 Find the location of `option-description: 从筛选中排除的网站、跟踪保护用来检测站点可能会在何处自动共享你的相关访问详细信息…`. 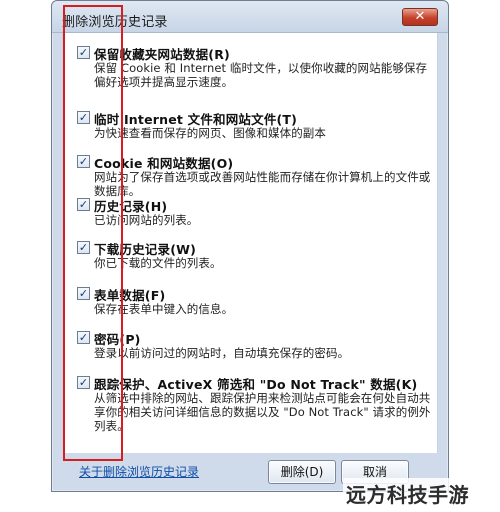

option-description: 从筛选中排除的网站、跟踪保护用来检测站点可能会在何处自动共享你的相关访问详细信息… is located at coordinates (262, 412).